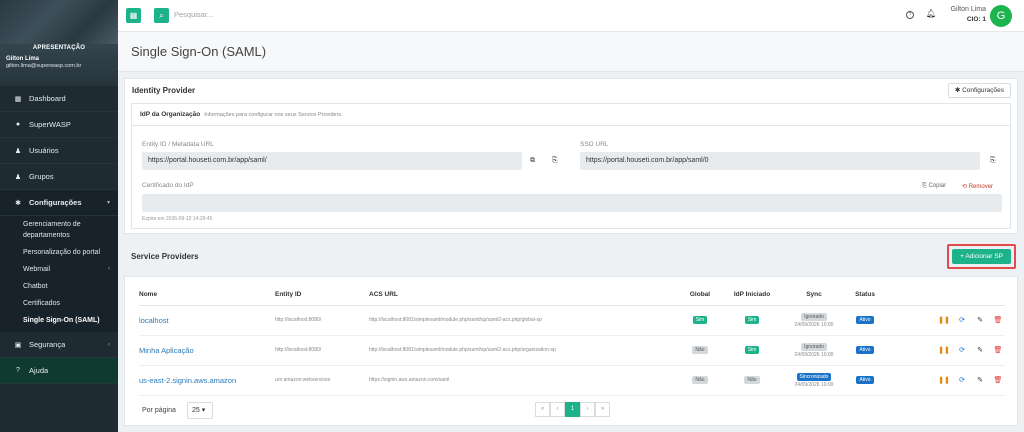  What do you see at coordinates (962, 256) in the screenshot?
I see `plus-icon: +` at bounding box center [962, 256].